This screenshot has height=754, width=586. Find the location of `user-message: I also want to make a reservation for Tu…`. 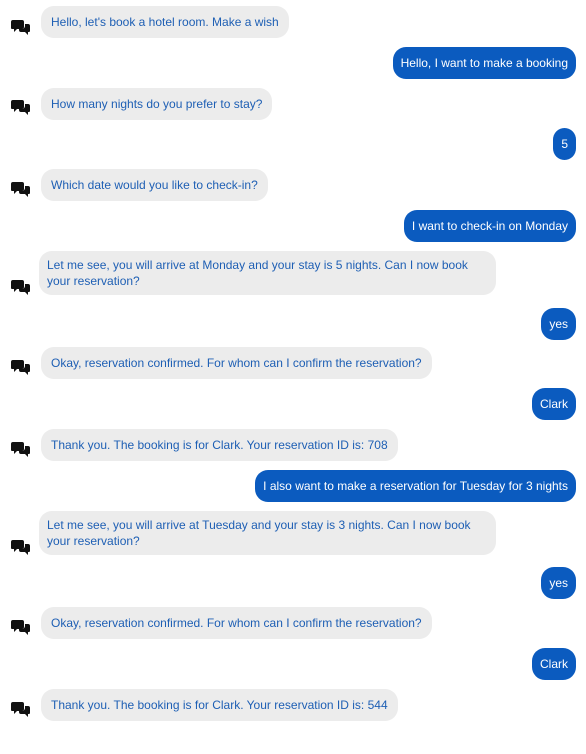

user-message: I also want to make a reservation for Tu… is located at coordinates (415, 486).